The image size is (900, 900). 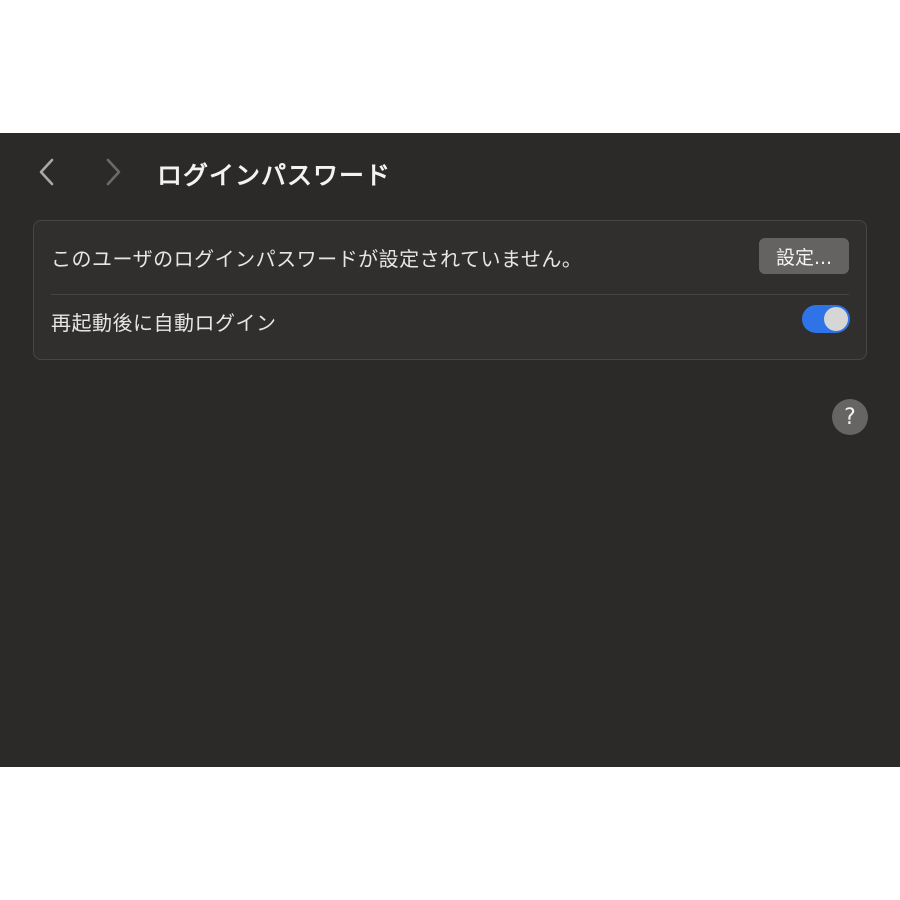 I want to click on toggle-knob, so click(x=836, y=319).